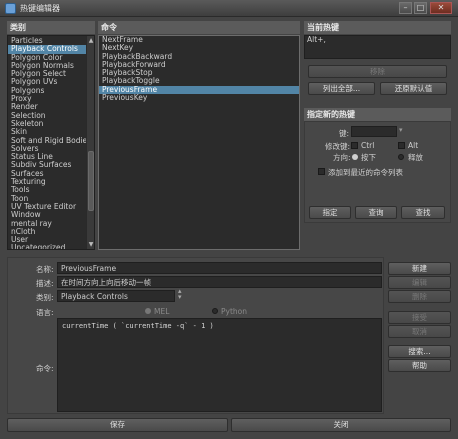  Describe the element at coordinates (377, 71) in the screenshot. I see `remove-button: 移除` at that location.